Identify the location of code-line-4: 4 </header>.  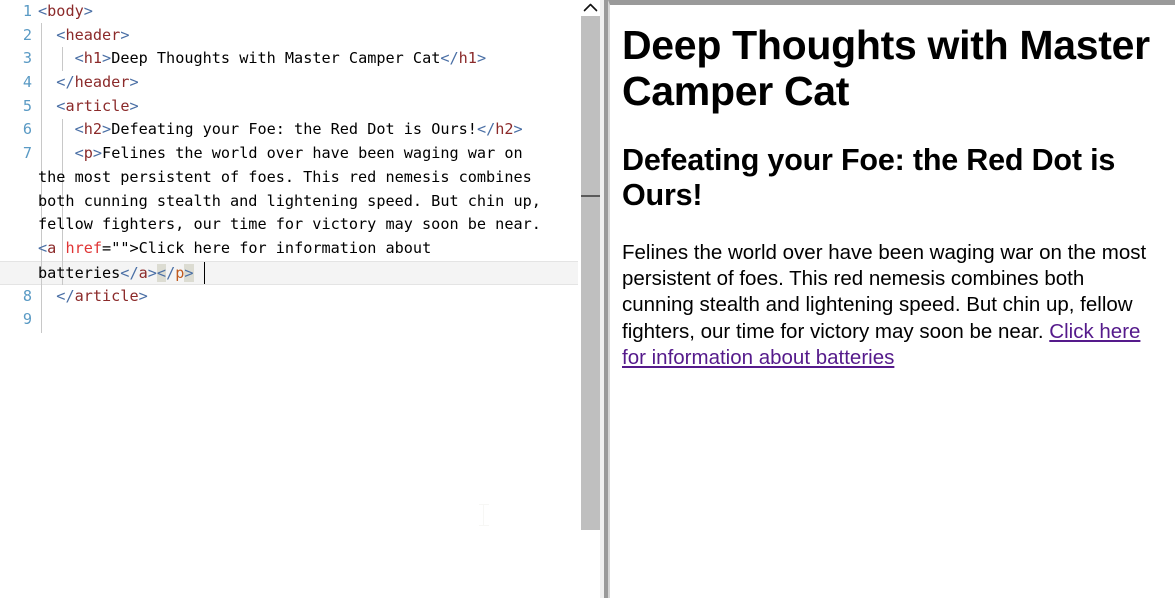
(69, 83).